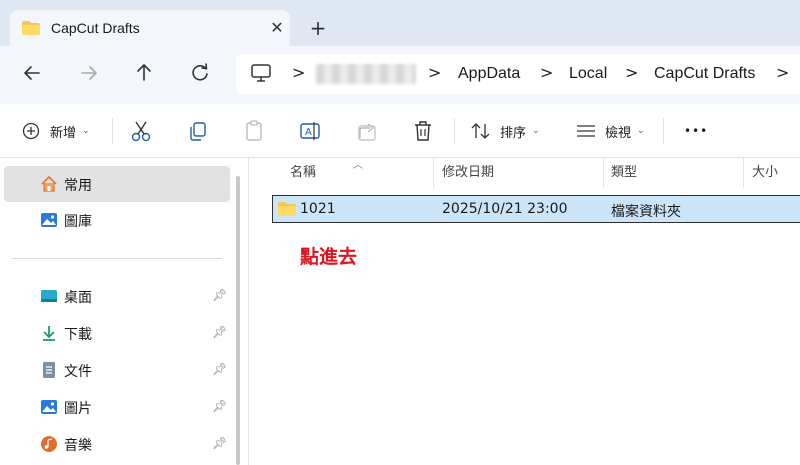  I want to click on new-tab-button: +, so click(318, 28).